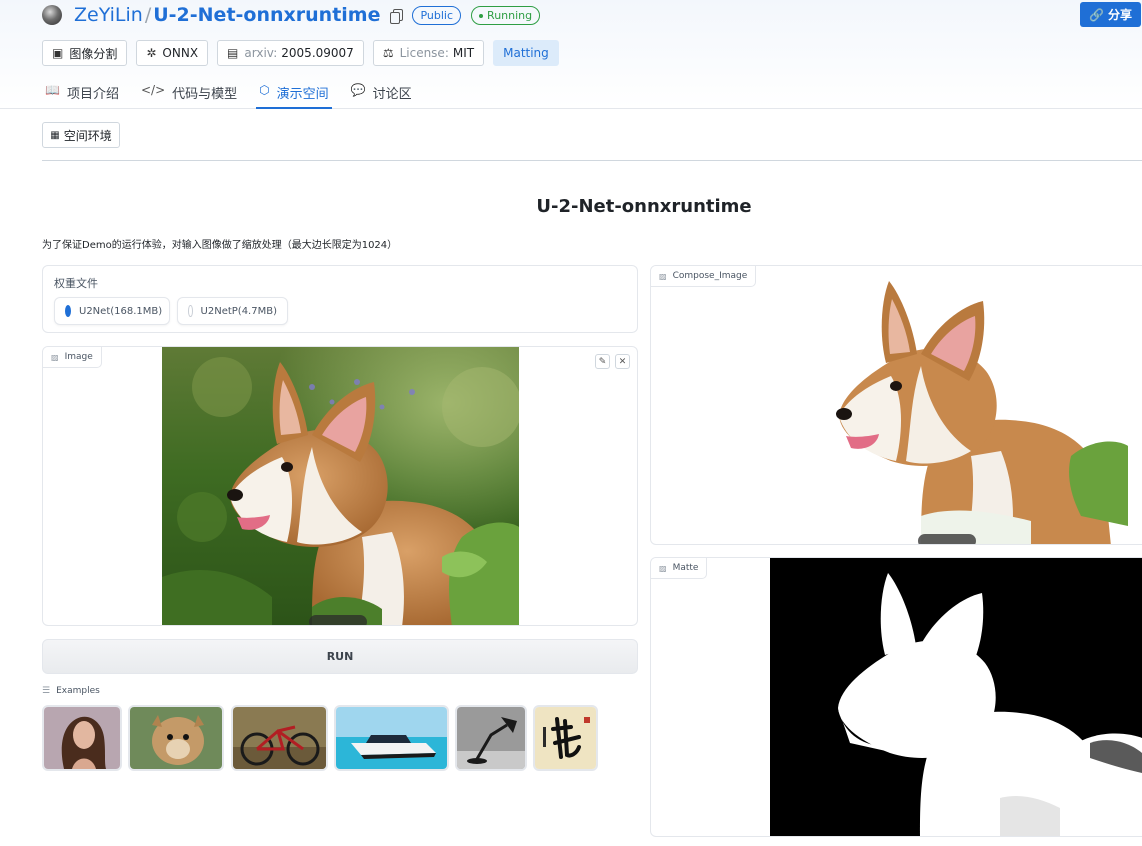 This screenshot has height=846, width=1142. I want to click on status-badge: Running, so click(506, 15).